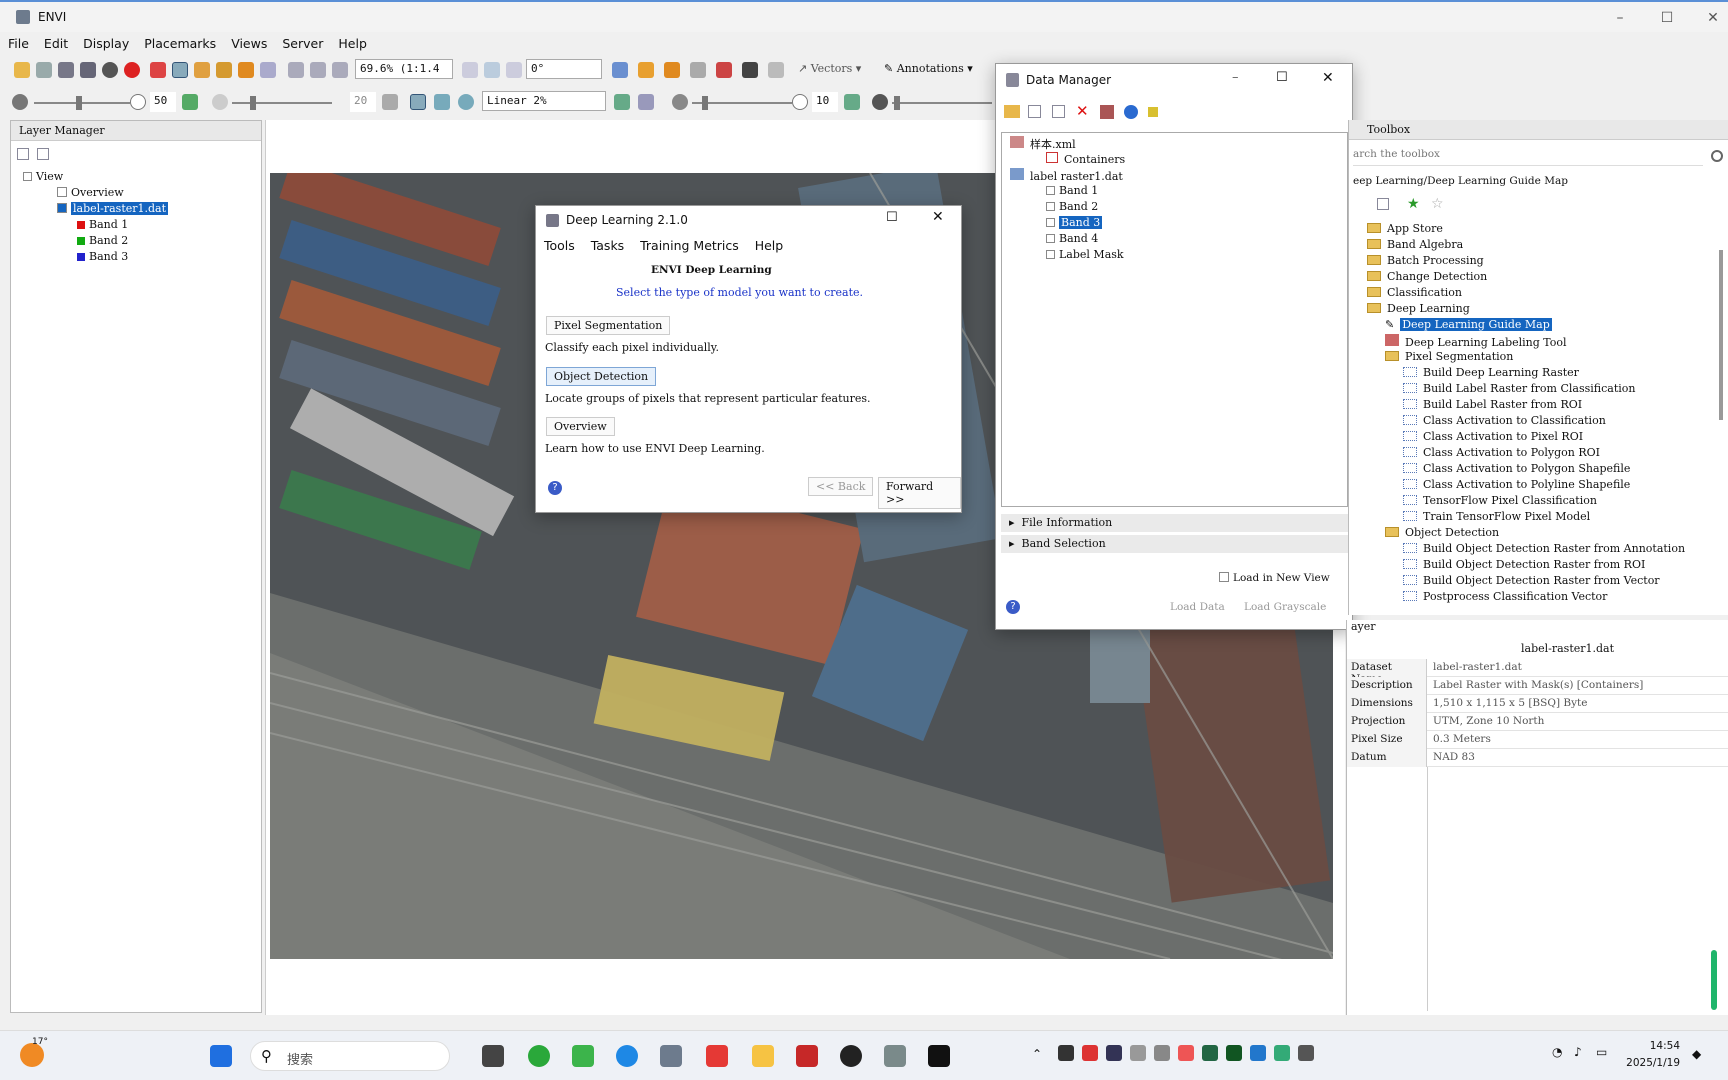 Image resolution: width=1728 pixels, height=1080 pixels. What do you see at coordinates (671, 1056) in the screenshot?
I see `envi-taskbar-icon` at bounding box center [671, 1056].